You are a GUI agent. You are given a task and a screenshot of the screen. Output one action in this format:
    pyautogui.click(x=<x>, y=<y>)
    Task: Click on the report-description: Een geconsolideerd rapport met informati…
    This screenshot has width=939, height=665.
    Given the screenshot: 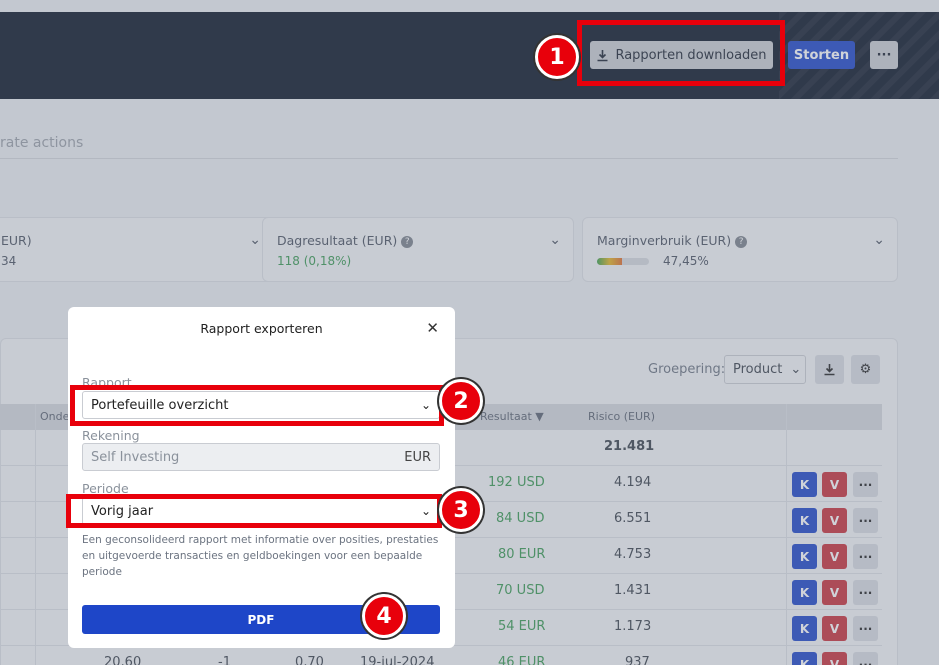 What is the action you would take?
    pyautogui.click(x=260, y=556)
    